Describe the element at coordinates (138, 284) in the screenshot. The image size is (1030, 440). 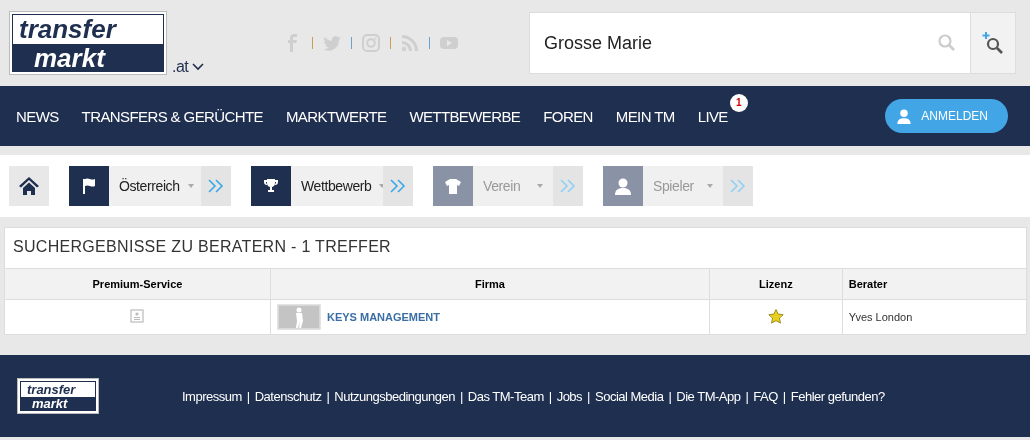
I see `column-header: Premium-Service` at that location.